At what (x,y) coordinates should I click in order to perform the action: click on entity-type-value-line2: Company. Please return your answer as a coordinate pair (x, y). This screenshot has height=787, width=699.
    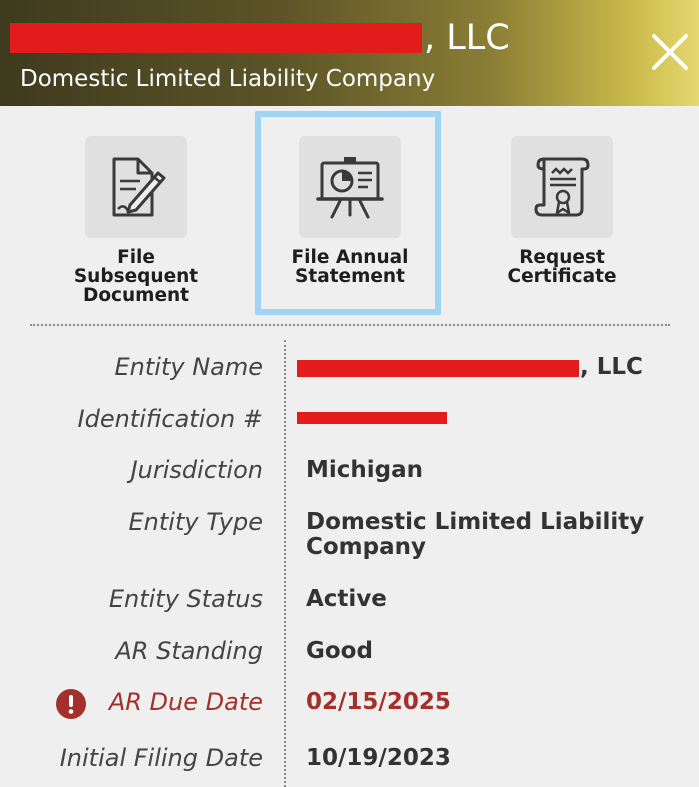
    Looking at the image, I should click on (366, 547).